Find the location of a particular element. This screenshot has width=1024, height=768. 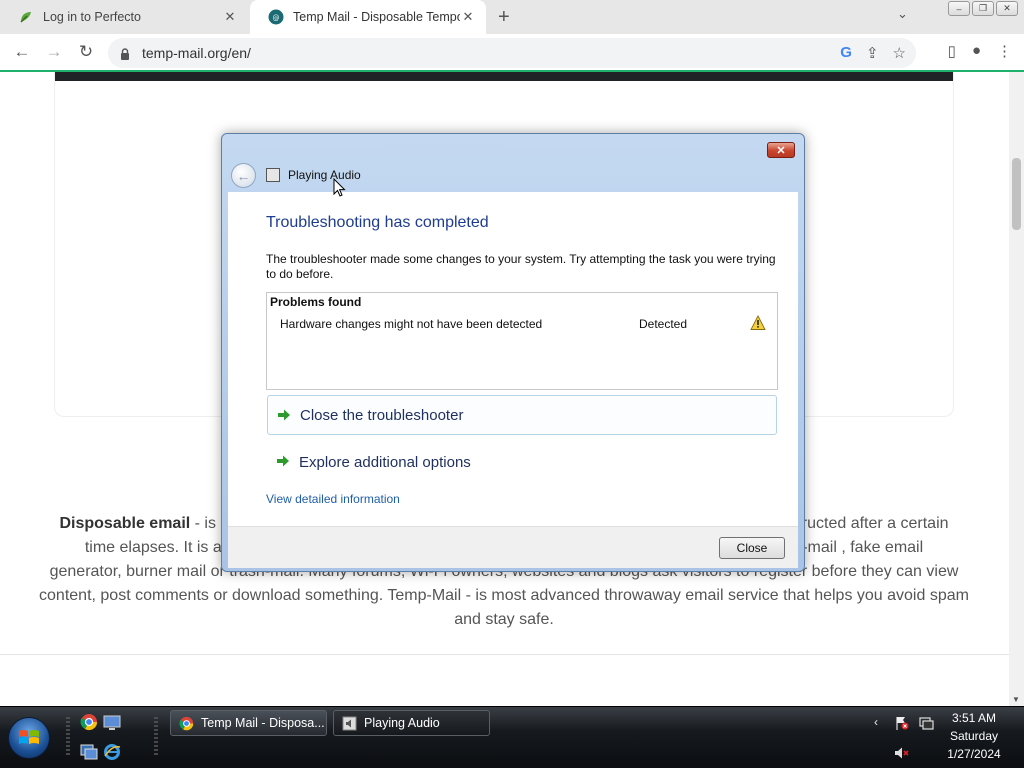

dialog-app-title: Playing Audio is located at coordinates (324, 175).